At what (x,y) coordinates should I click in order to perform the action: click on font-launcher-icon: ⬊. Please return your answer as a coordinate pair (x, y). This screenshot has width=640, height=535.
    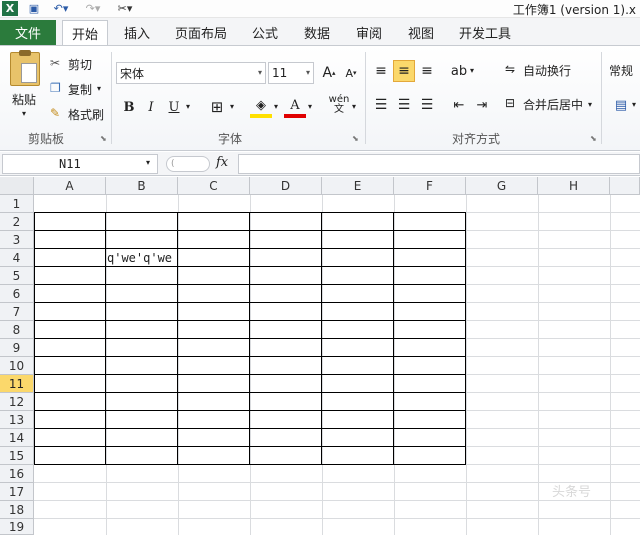
    Looking at the image, I should click on (355, 138).